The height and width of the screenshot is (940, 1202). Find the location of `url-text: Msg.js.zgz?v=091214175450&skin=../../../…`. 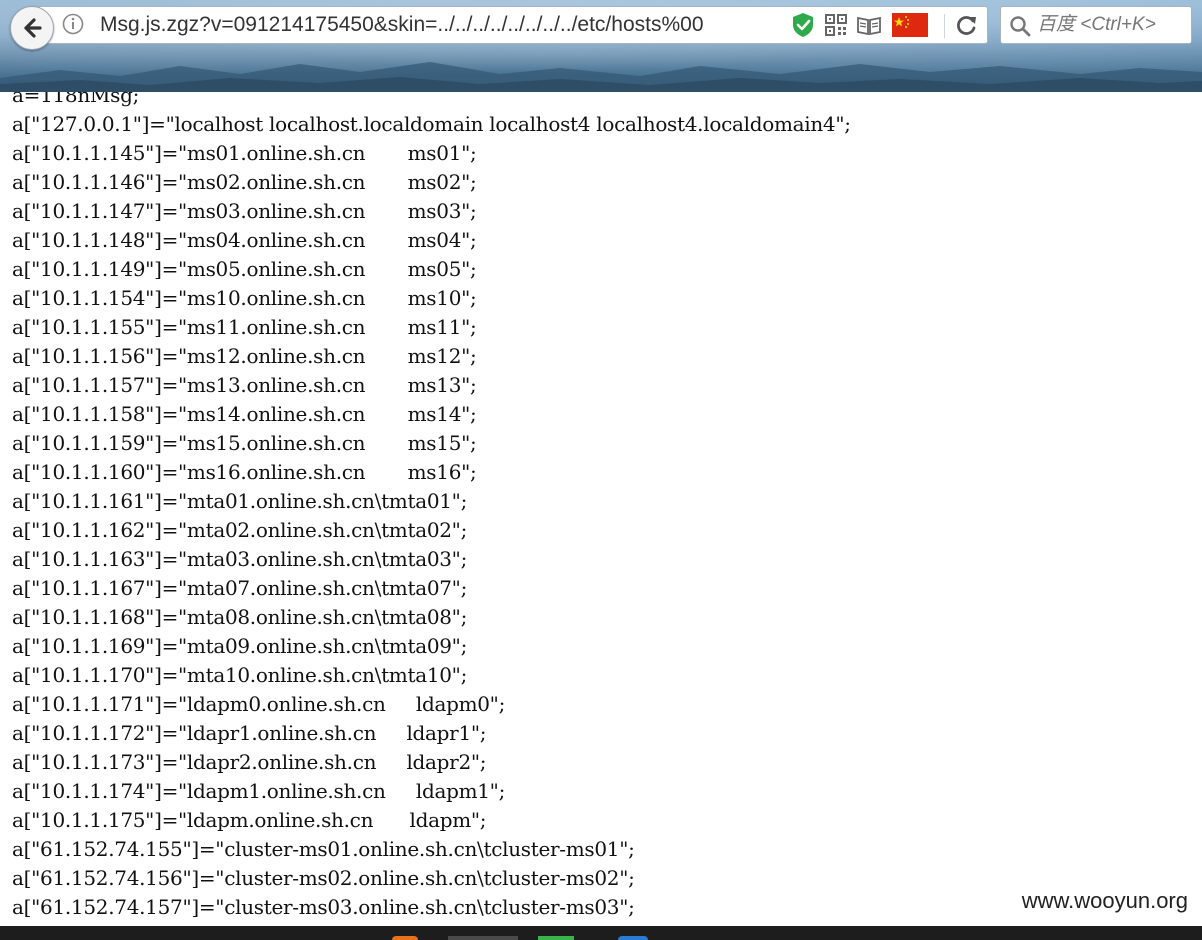

url-text: Msg.js.zgz?v=091214175450&skin=../../../… is located at coordinates (444, 25).